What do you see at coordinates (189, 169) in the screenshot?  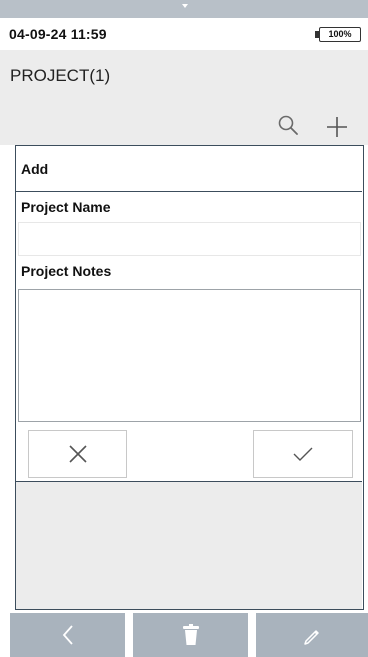 I see `dialog-header: Add` at bounding box center [189, 169].